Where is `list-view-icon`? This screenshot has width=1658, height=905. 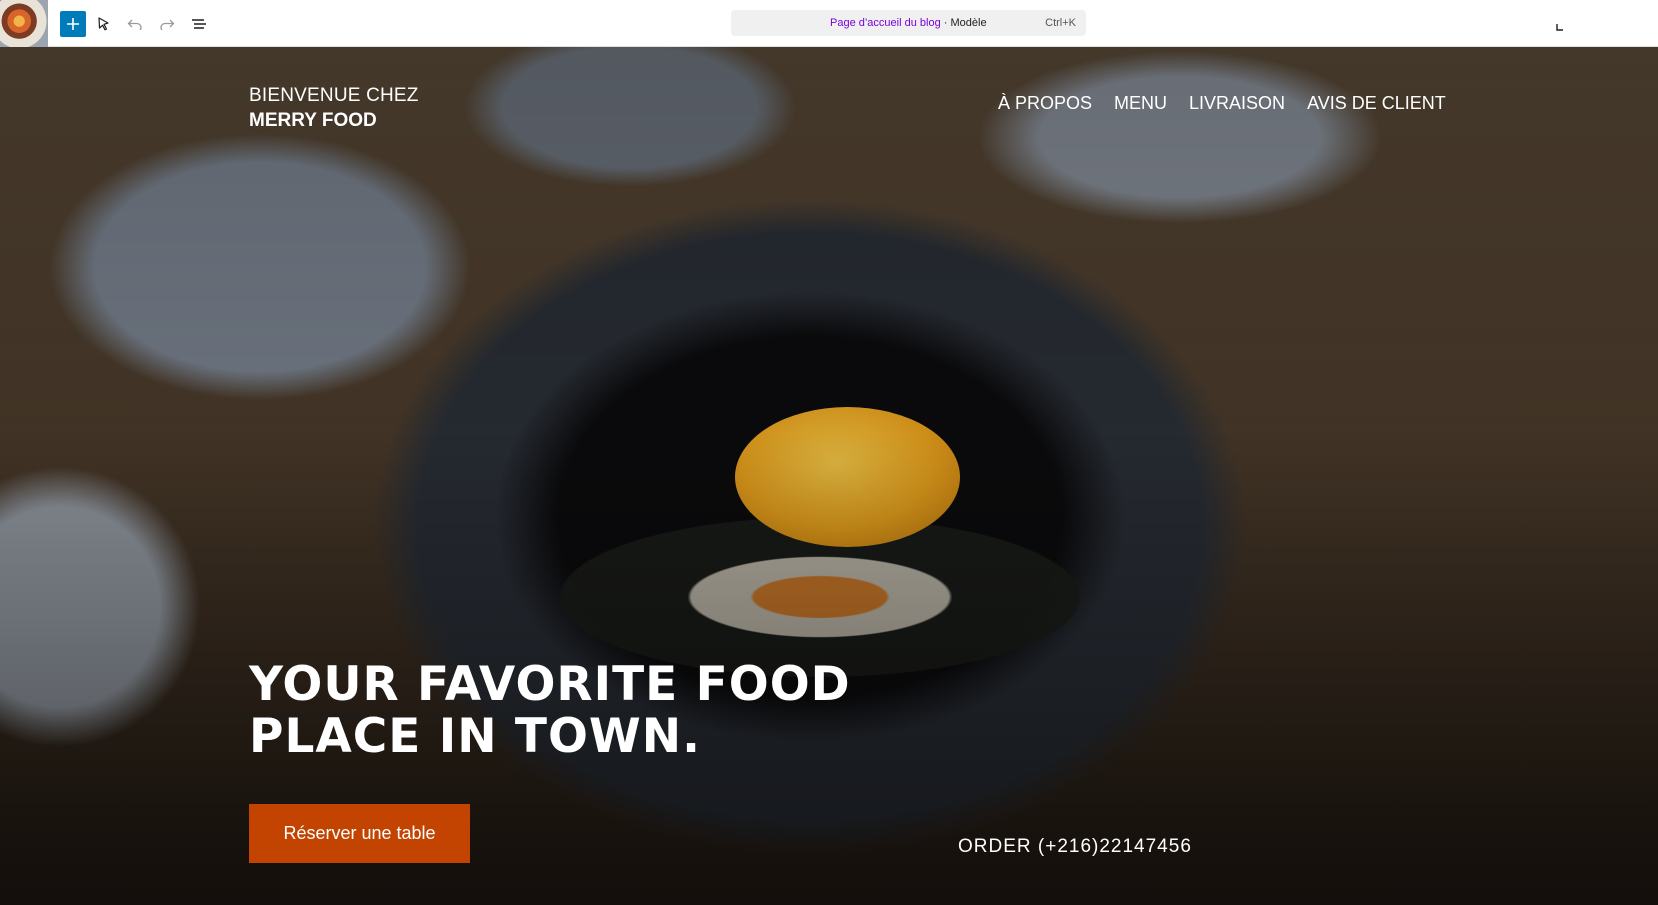 list-view-icon is located at coordinates (199, 24).